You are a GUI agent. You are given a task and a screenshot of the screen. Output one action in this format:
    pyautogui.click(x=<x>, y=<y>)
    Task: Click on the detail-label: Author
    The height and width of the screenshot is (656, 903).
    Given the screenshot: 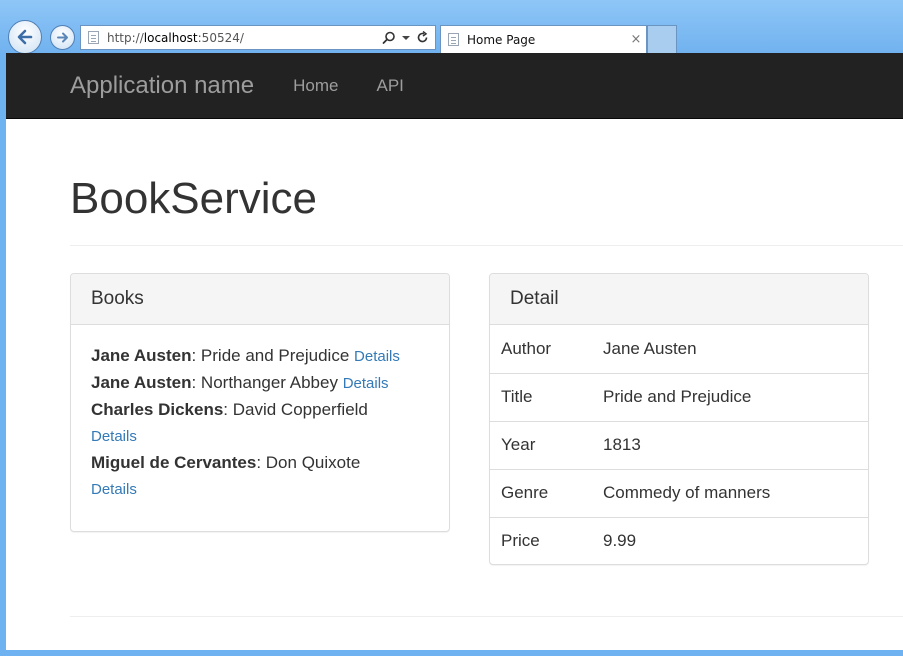 What is the action you would take?
    pyautogui.click(x=526, y=348)
    